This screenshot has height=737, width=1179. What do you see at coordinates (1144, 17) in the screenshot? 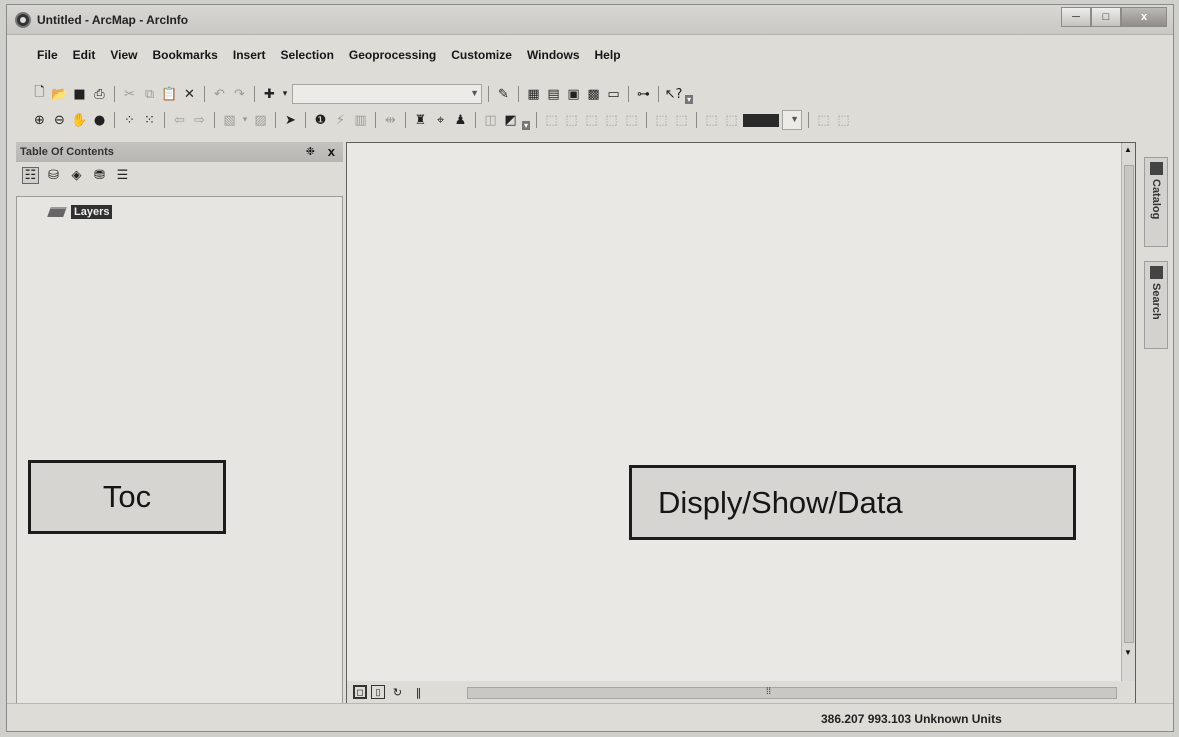
I see `close-button: x` at bounding box center [1144, 17].